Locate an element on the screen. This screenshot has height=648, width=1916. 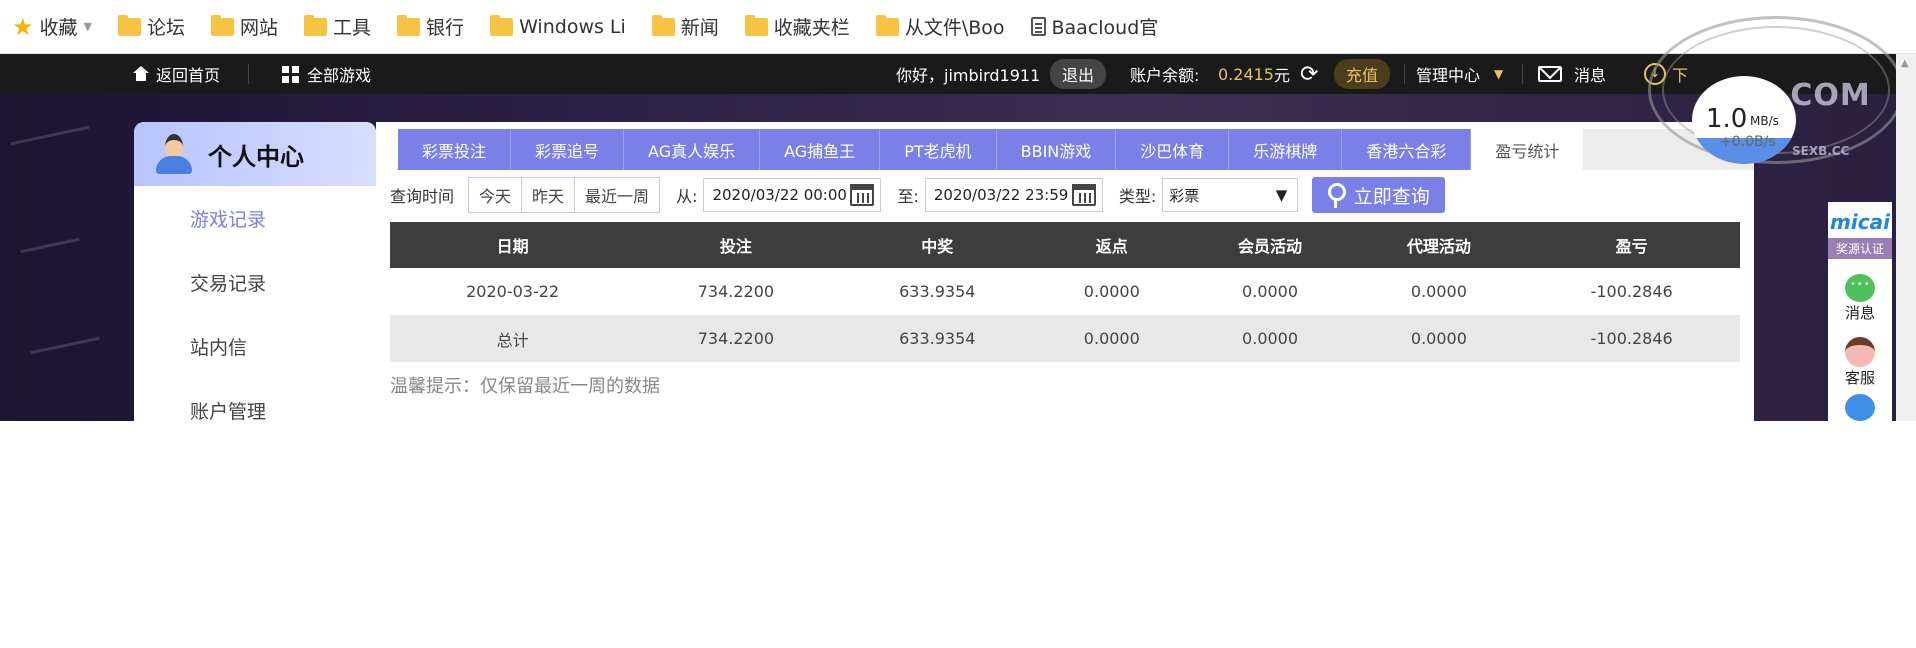
tab-hk-mark-six: 香港六合彩 is located at coordinates (1407, 149).